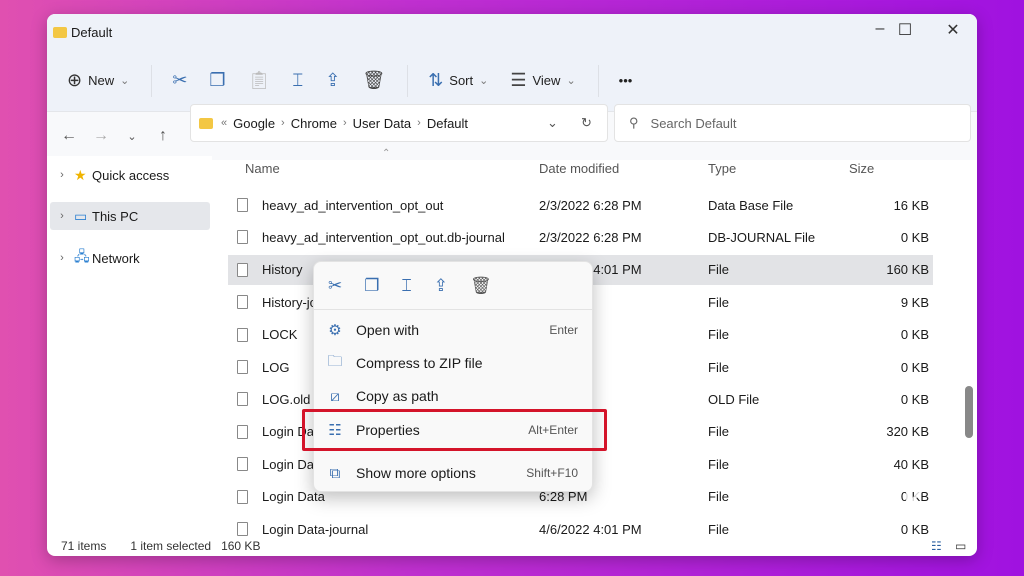 This screenshot has height=576, width=1024. I want to click on menu-item-compress-to-zip-file: 🗀 Compress to ZIP file, so click(453, 363).